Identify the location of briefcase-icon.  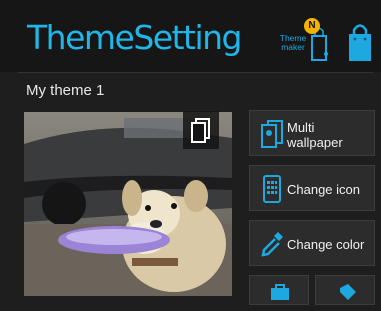
(280, 292).